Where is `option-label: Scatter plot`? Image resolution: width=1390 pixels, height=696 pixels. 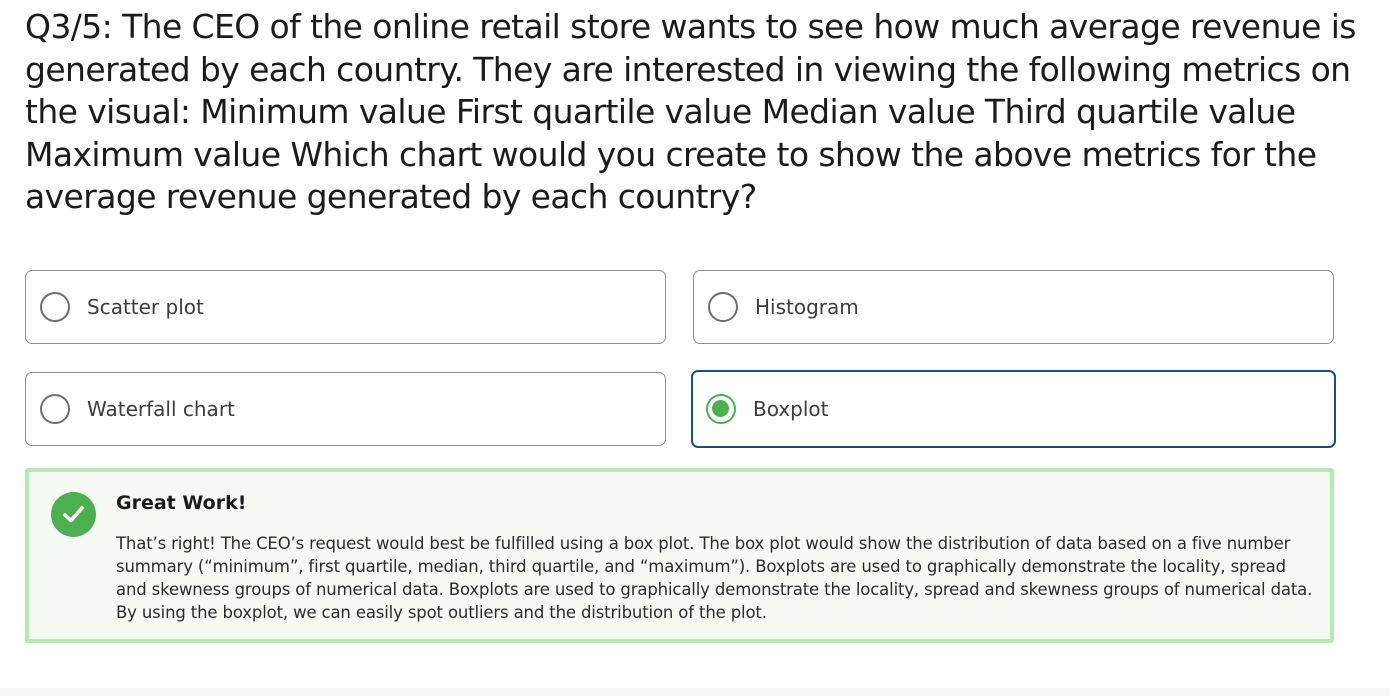
option-label: Scatter plot is located at coordinates (145, 307).